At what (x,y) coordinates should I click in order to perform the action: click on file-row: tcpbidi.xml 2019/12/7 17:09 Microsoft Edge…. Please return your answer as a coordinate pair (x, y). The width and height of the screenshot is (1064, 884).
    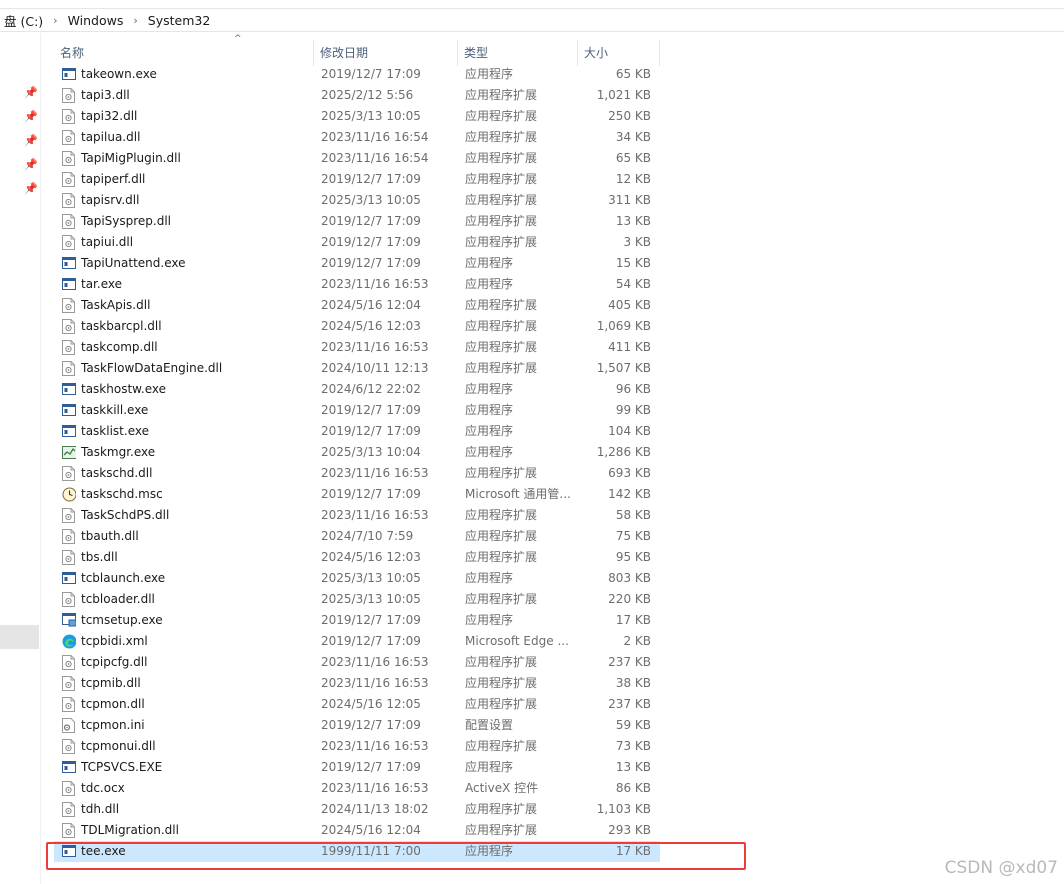
    Looking at the image, I should click on (357, 641).